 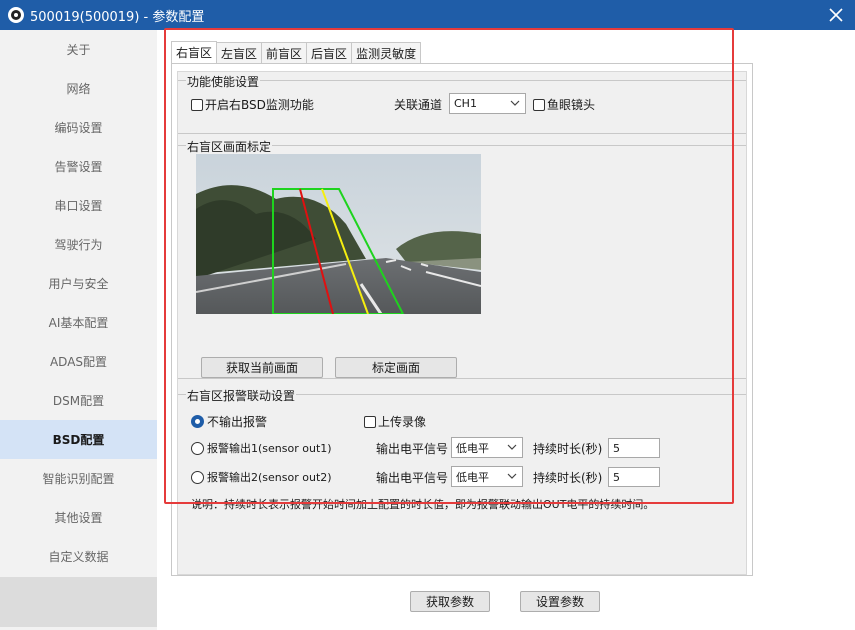 What do you see at coordinates (197, 104) in the screenshot?
I see `enable-bsd-checkbox` at bounding box center [197, 104].